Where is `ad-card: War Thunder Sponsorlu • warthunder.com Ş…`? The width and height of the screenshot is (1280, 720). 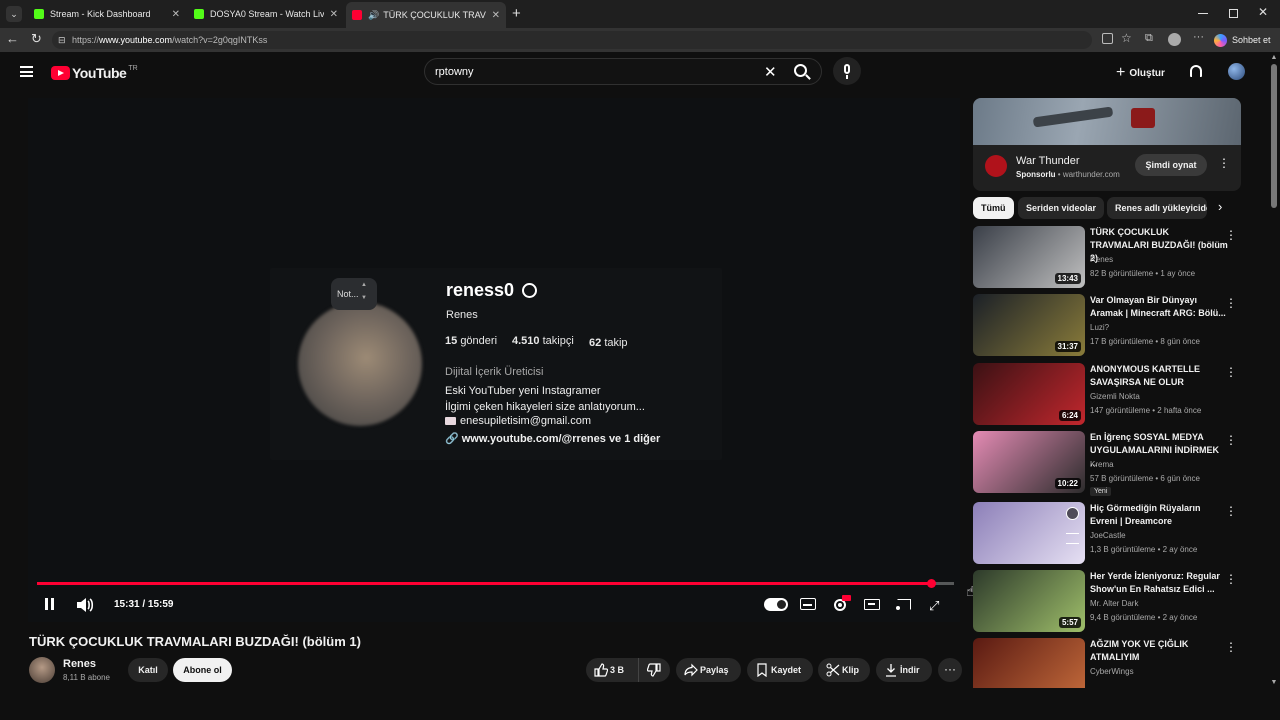 ad-card: War Thunder Sponsorlu • warthunder.com Ş… is located at coordinates (1107, 144).